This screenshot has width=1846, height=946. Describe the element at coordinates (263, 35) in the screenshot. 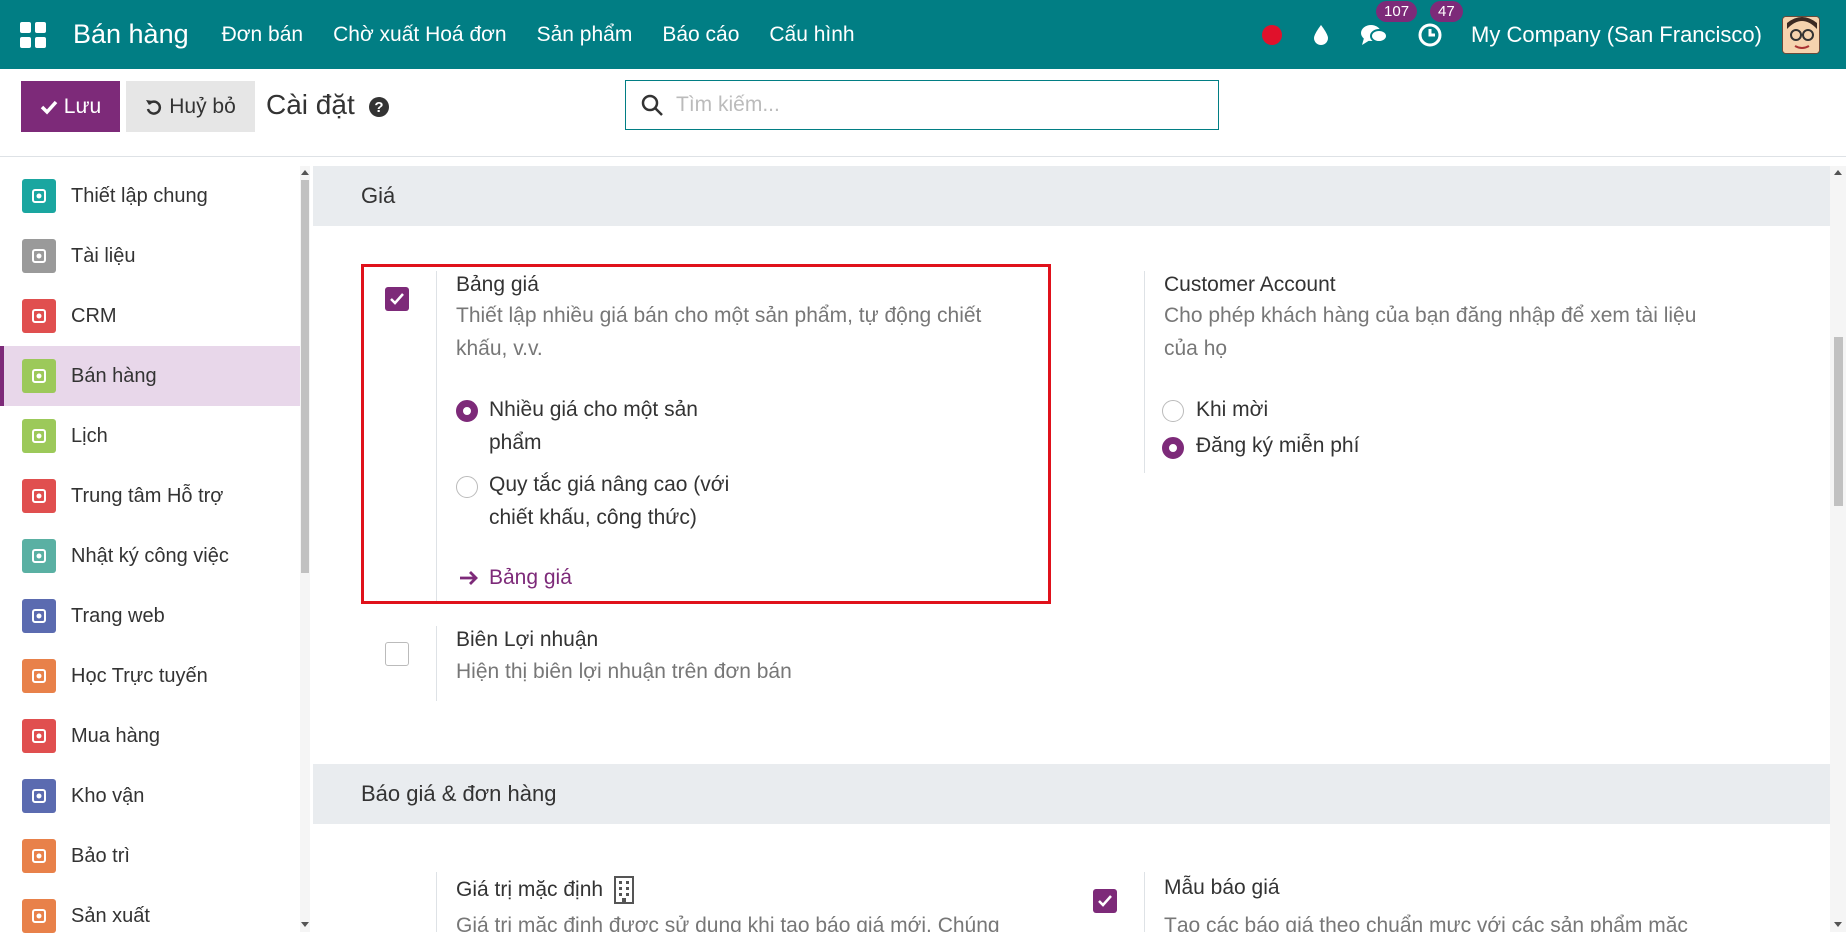

I see `menu-sales-orders: Đơn bán` at that location.